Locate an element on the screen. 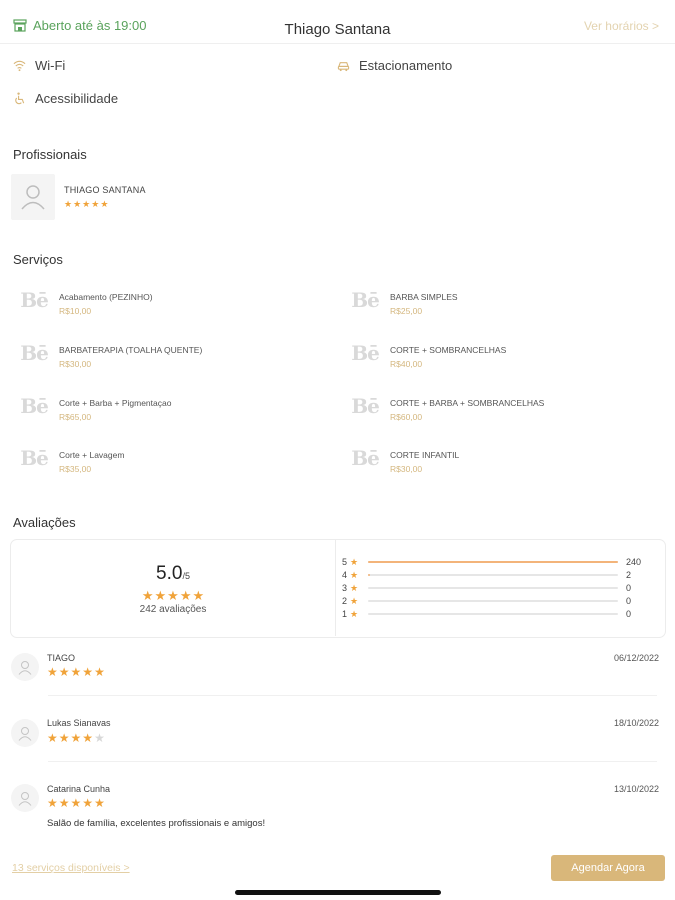 Image resolution: width=675 pixels, height=900 pixels. rating-bar-3: 3 ★ 0 is located at coordinates (499, 588).